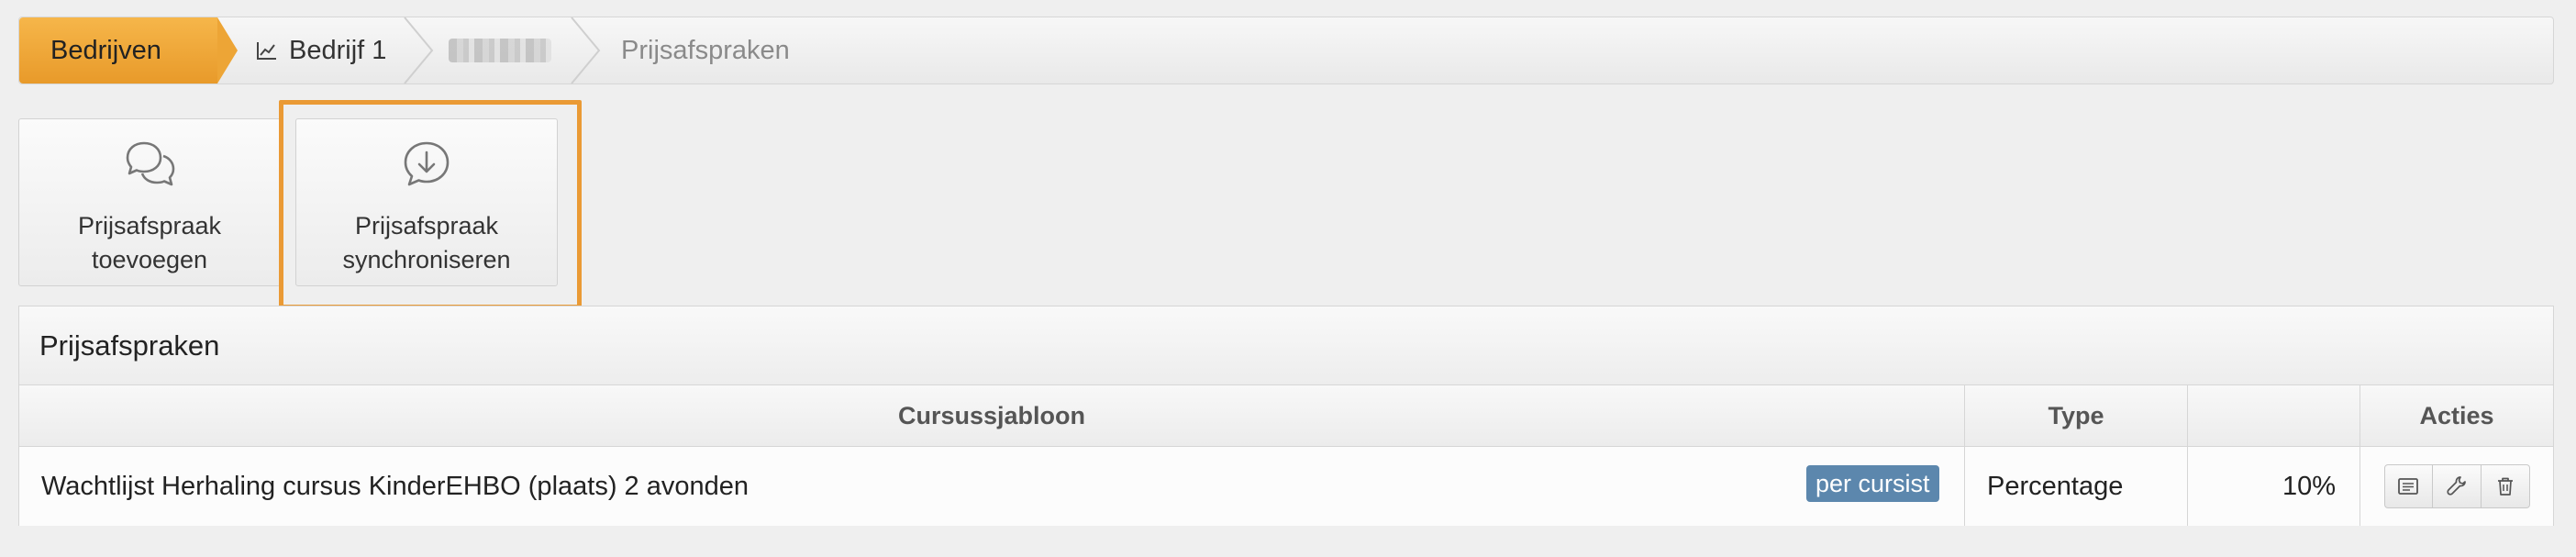  What do you see at coordinates (149, 202) in the screenshot?
I see `add-price-agreement-button: Prijsafspraak toevoegen` at bounding box center [149, 202].